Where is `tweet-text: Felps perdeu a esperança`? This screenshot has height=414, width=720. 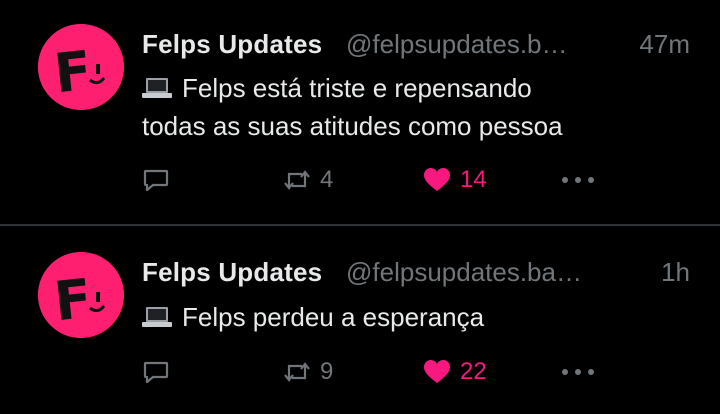 tweet-text: Felps perdeu a esperança is located at coordinates (422, 317).